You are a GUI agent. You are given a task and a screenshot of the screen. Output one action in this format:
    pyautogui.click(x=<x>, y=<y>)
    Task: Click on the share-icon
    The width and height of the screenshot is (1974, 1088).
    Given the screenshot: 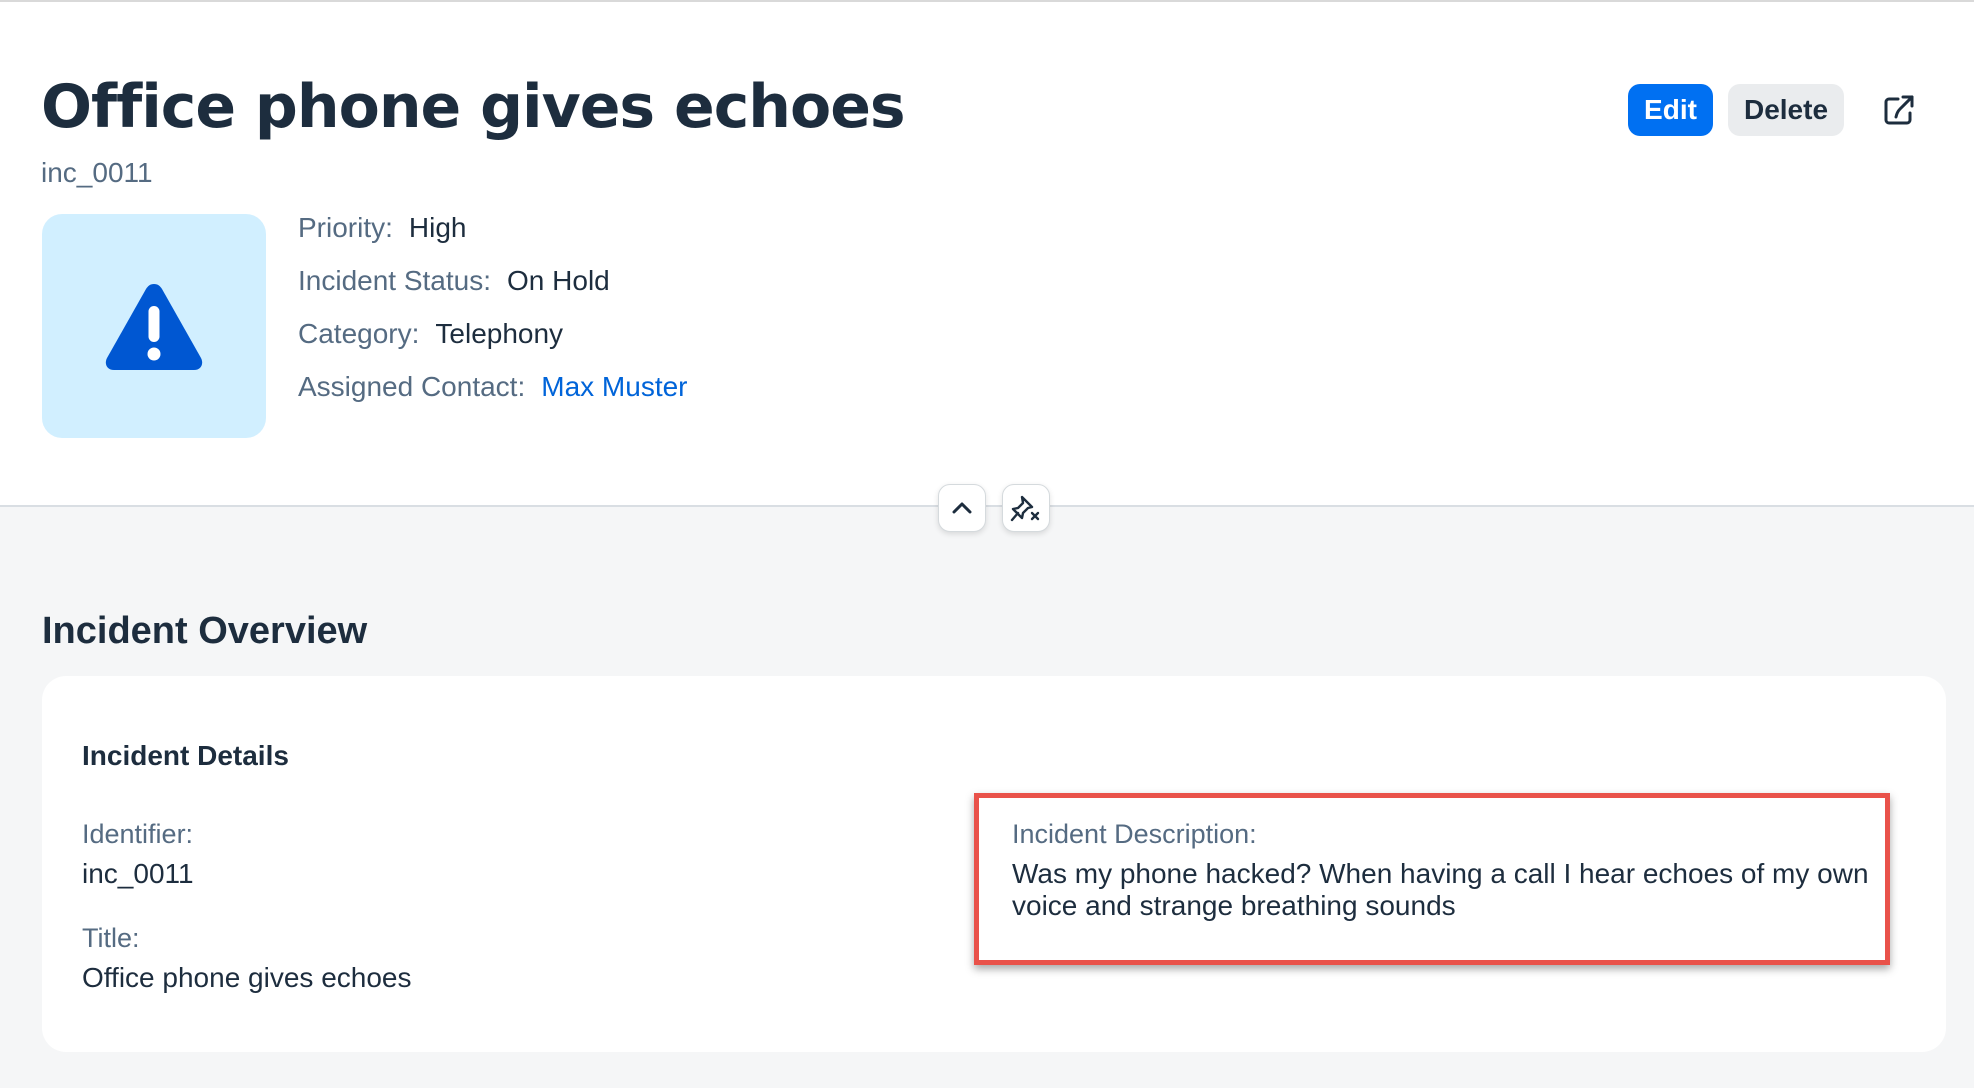 What is the action you would take?
    pyautogui.click(x=1899, y=110)
    